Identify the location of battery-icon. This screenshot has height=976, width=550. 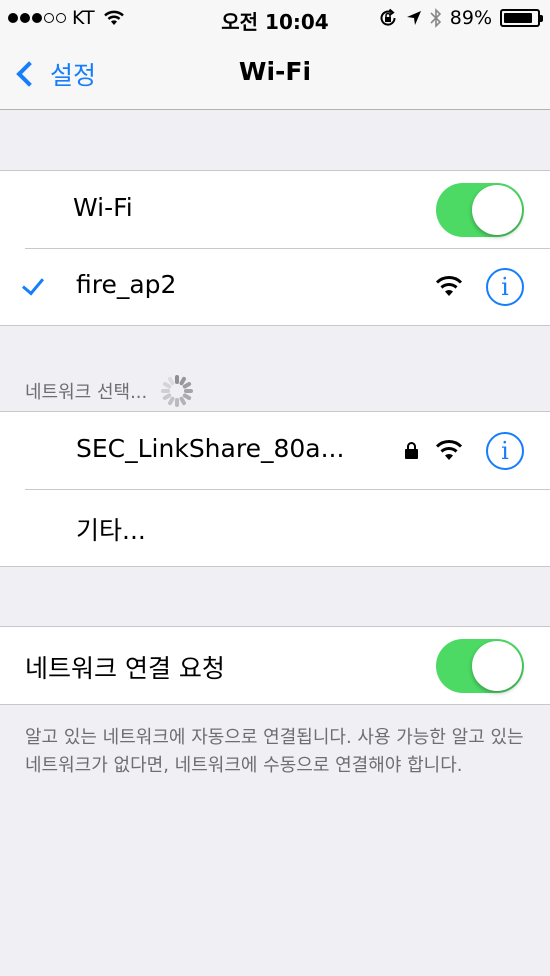
(521, 18).